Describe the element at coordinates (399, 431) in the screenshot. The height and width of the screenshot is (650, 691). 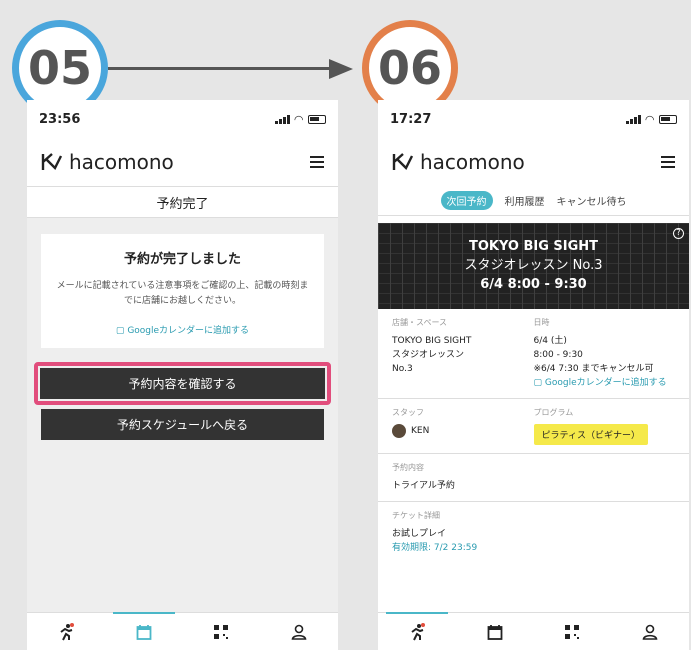
I see `staff-avatar` at that location.